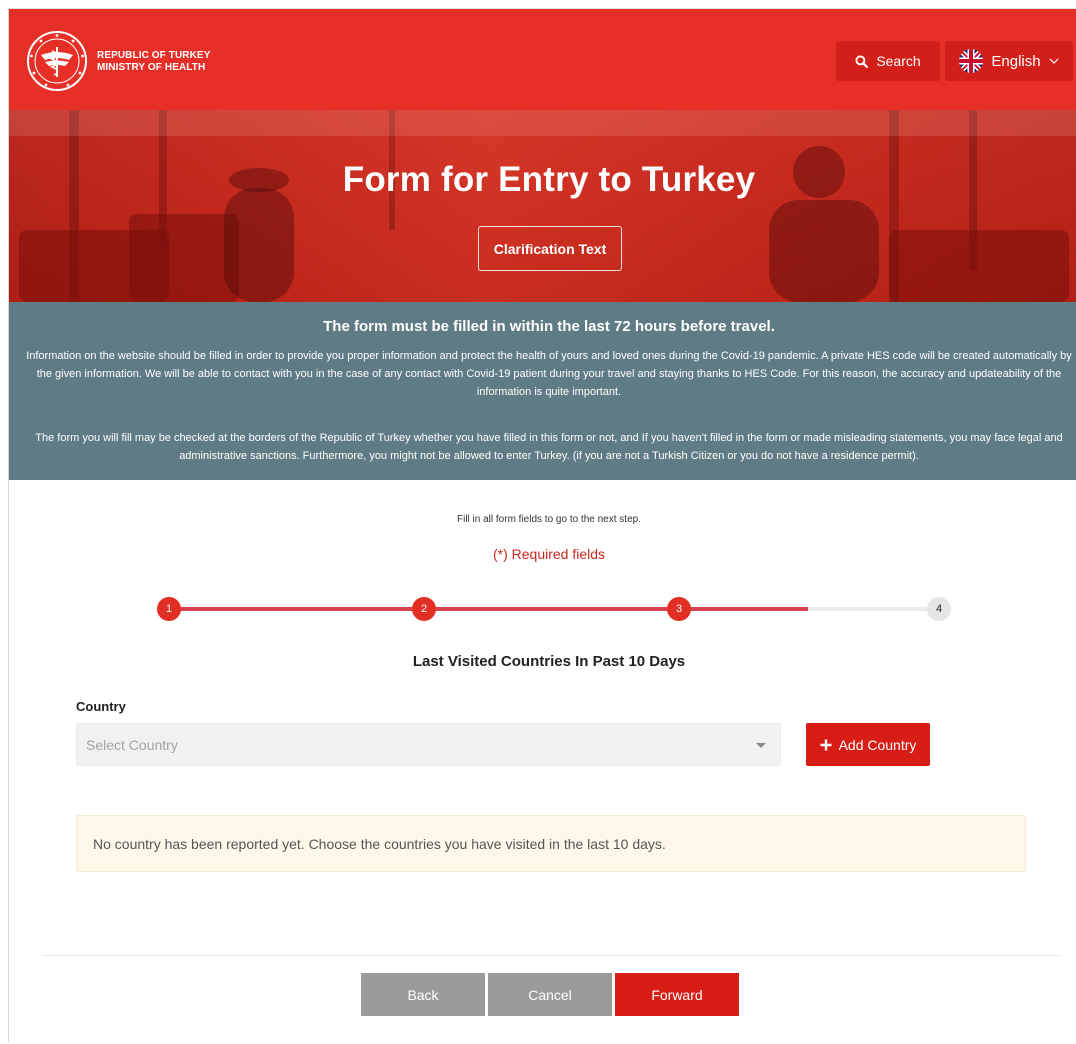  I want to click on chevron-down-icon, so click(1054, 61).